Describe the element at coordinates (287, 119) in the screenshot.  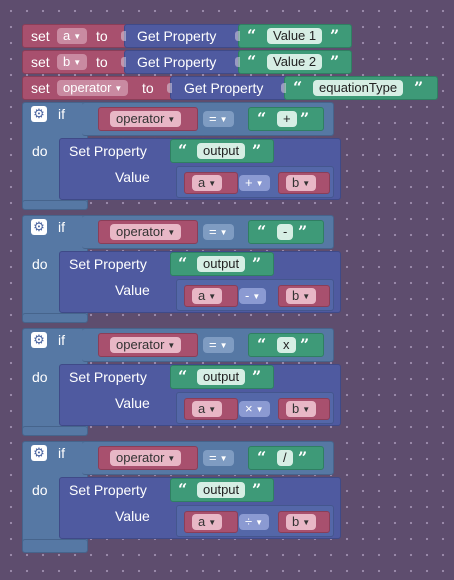
I see `compare-text-field: +` at that location.